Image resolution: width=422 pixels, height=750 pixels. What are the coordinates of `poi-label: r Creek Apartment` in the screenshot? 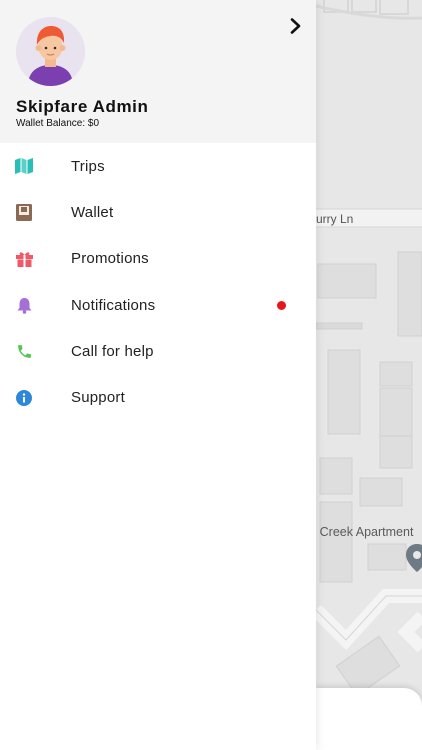 It's located at (365, 532).